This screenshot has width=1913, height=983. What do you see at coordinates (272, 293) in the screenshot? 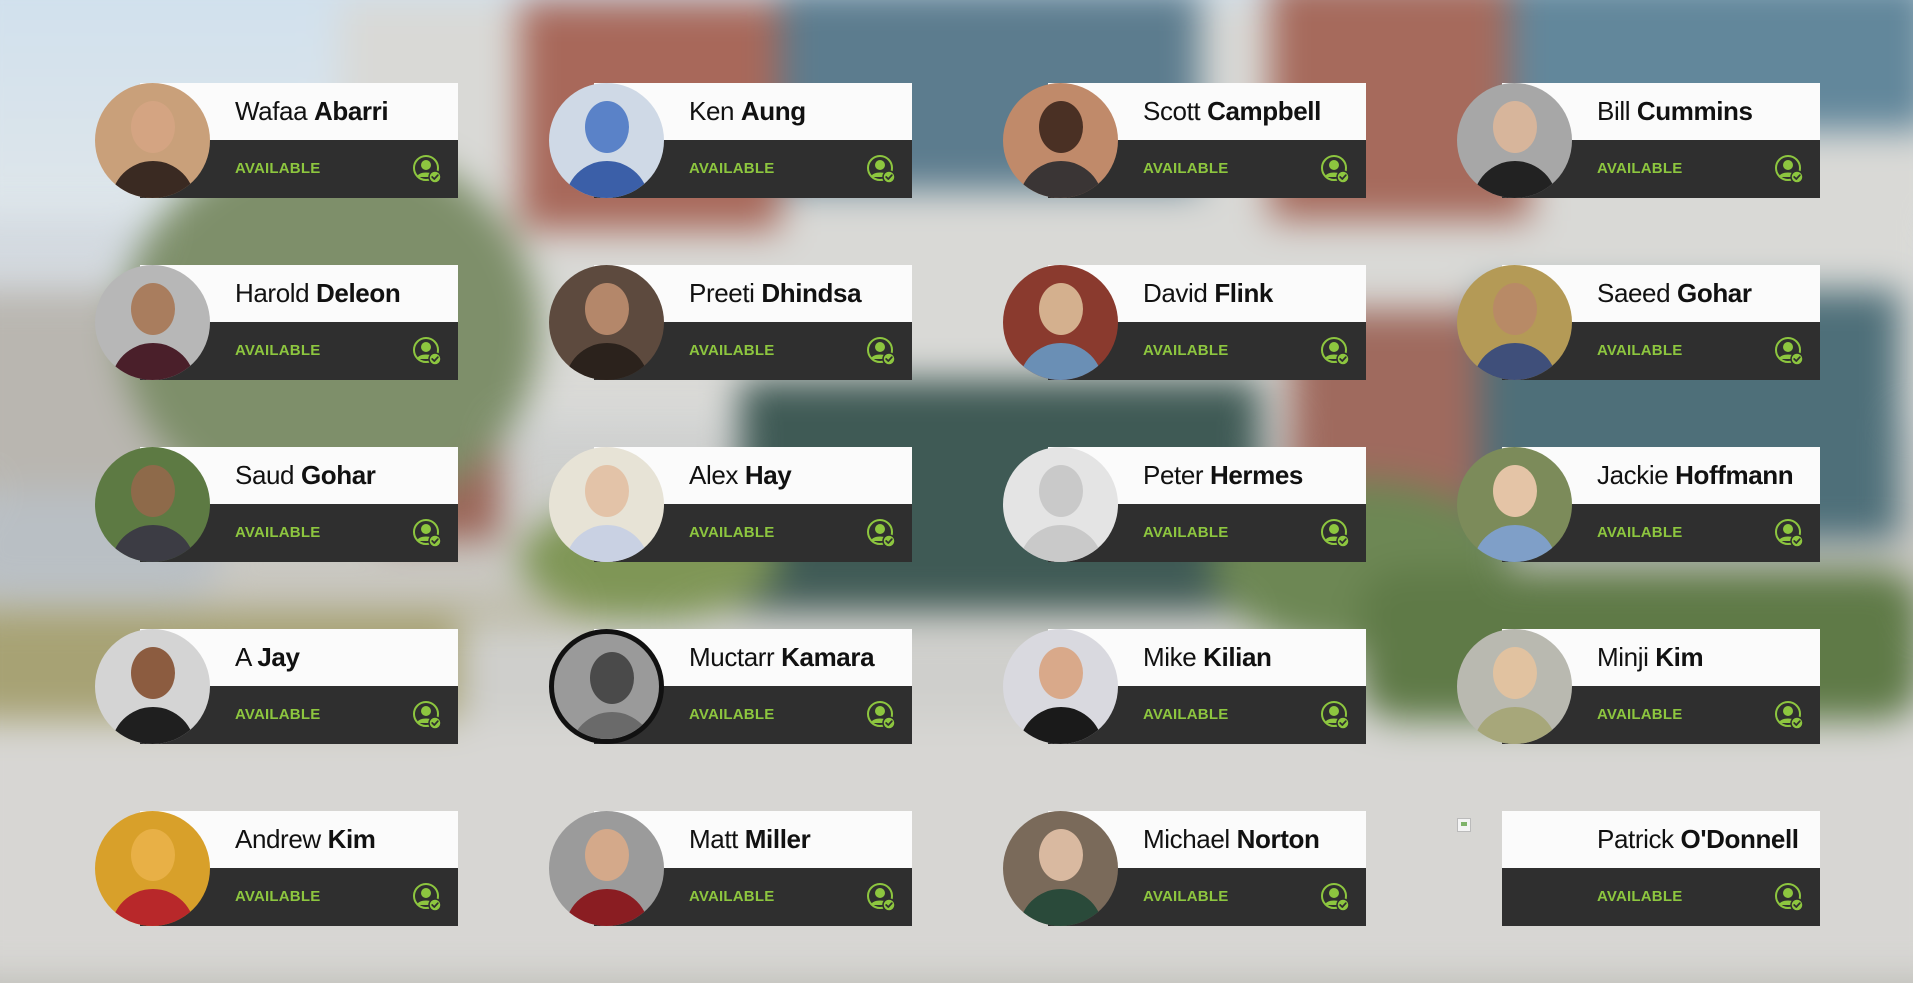
I see `first-name: Harold` at bounding box center [272, 293].